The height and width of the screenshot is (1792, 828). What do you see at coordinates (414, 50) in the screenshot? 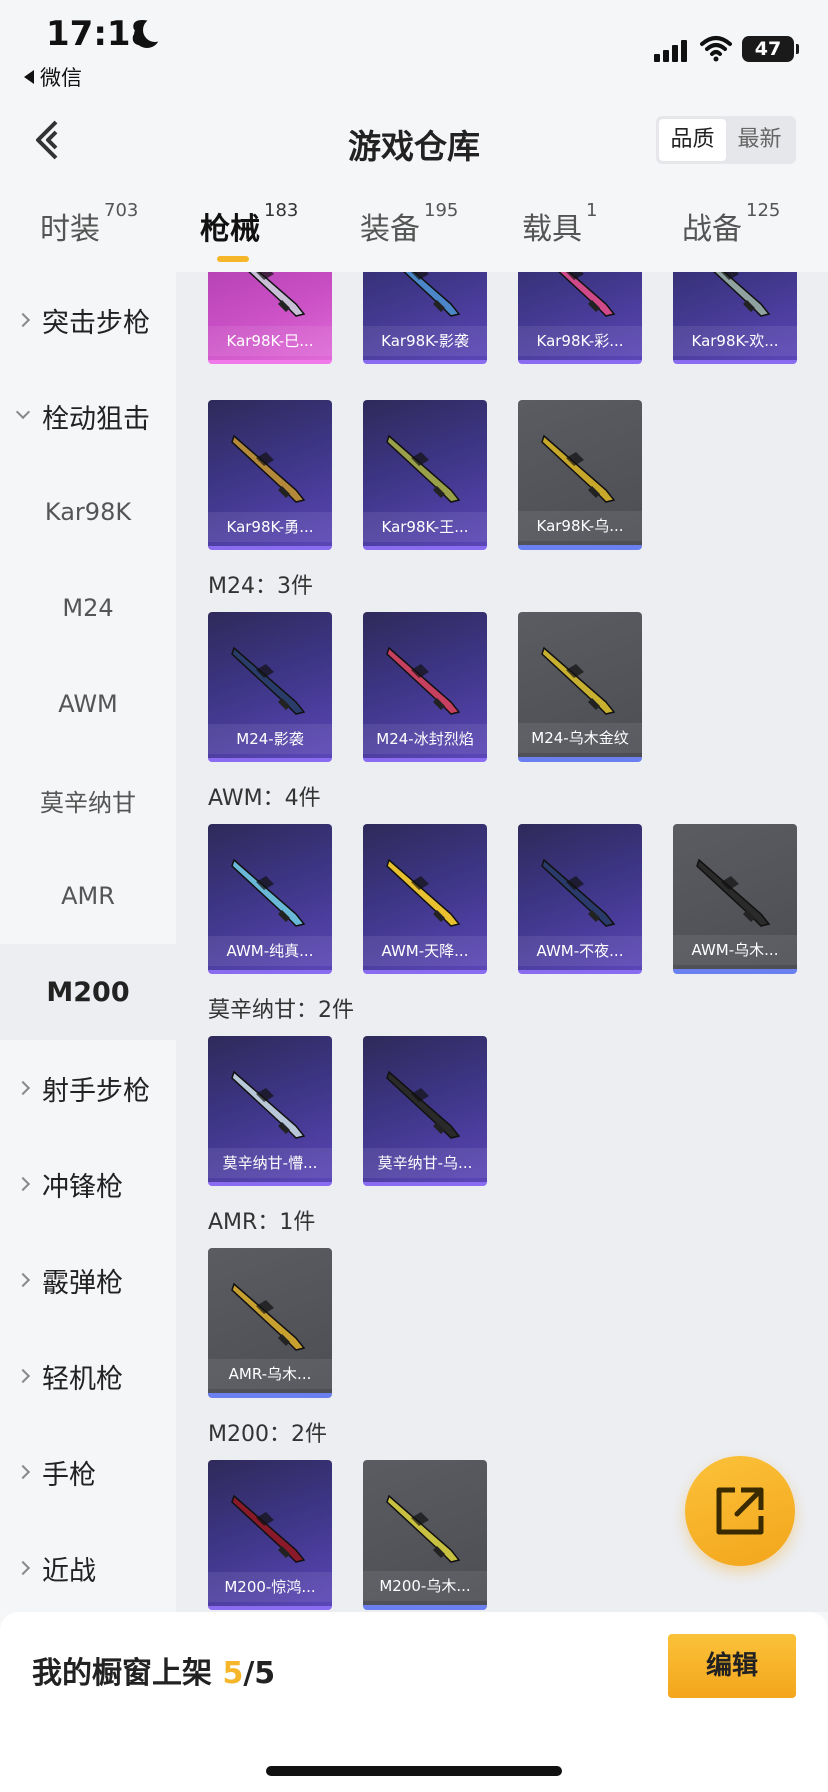
I see `status-bar: 17:18 微信 47` at bounding box center [414, 50].